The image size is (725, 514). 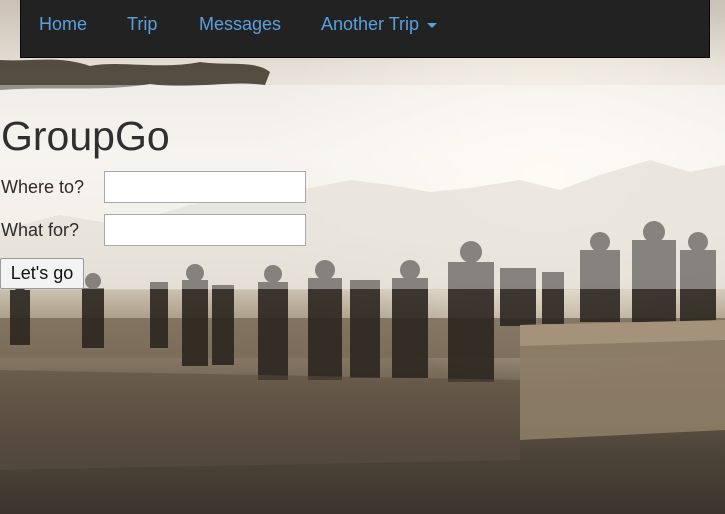 What do you see at coordinates (63, 24) in the screenshot?
I see `nav-home-link: Home` at bounding box center [63, 24].